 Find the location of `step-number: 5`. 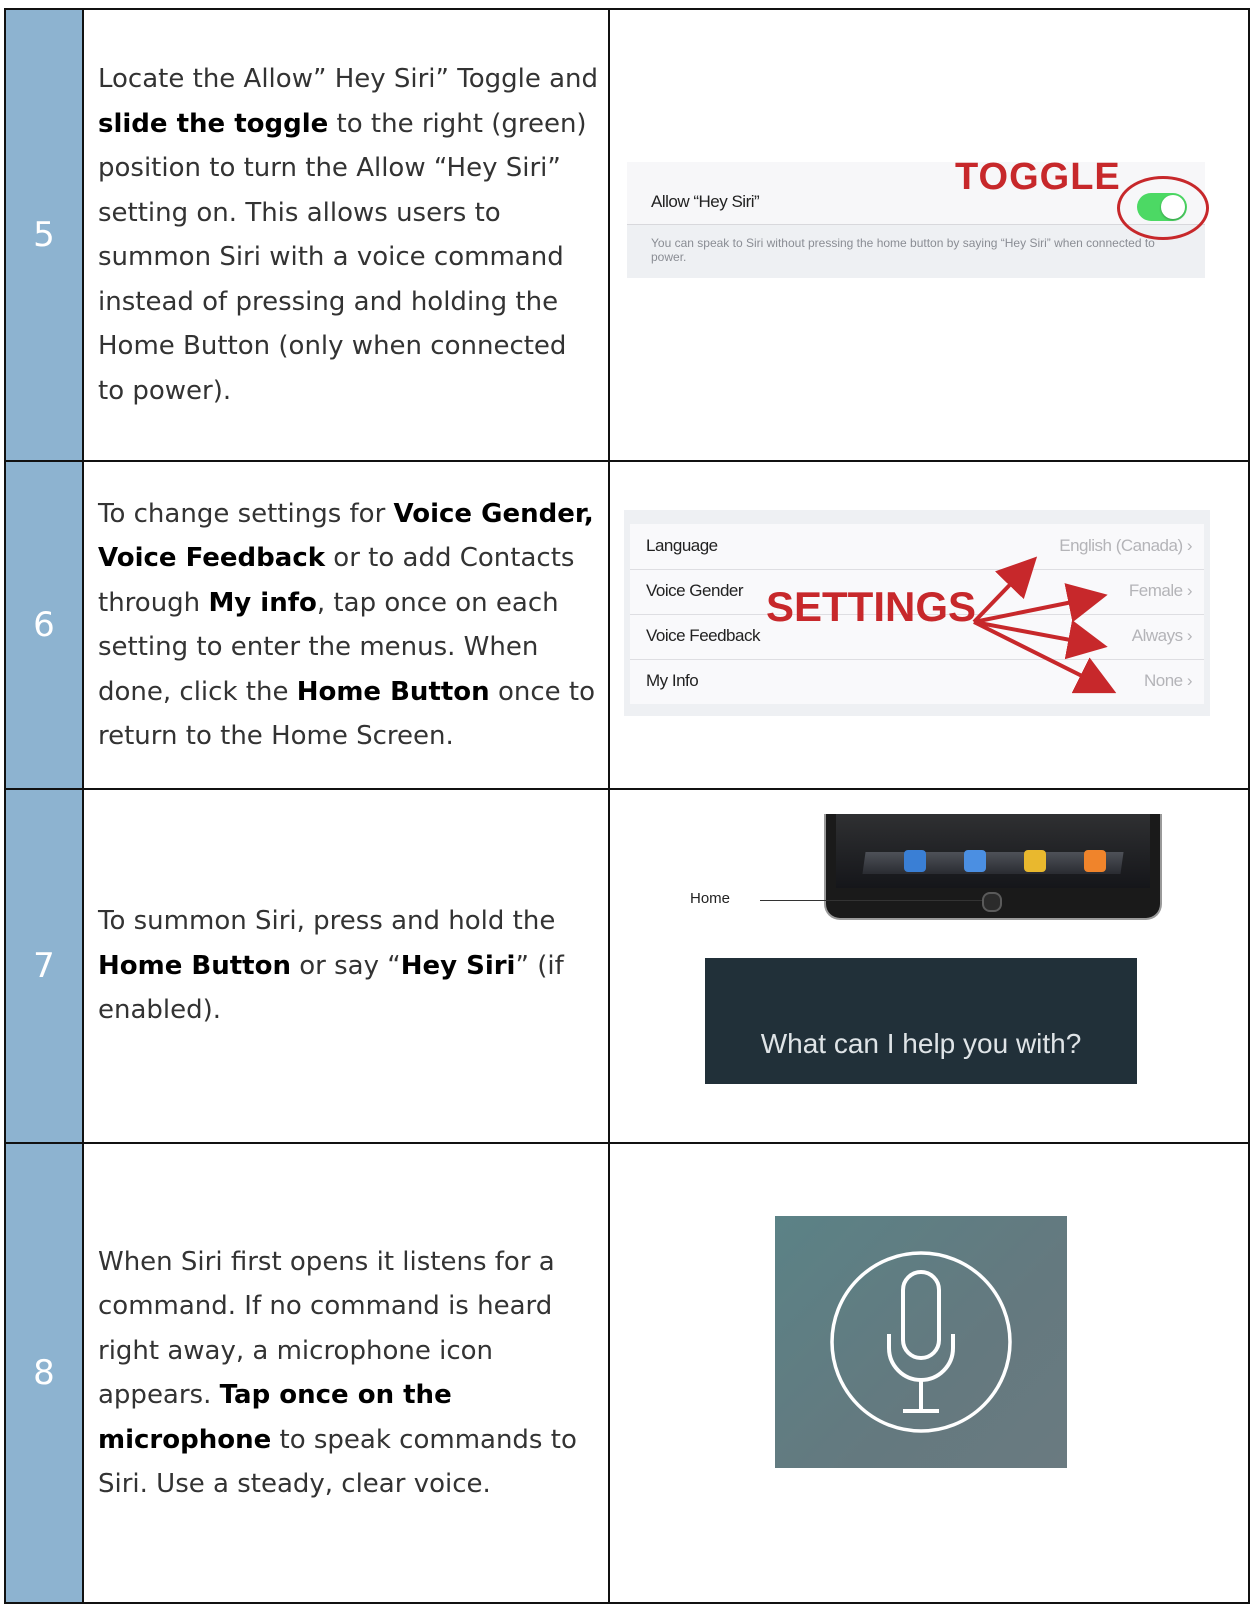

step-number: 5 is located at coordinates (44, 235).